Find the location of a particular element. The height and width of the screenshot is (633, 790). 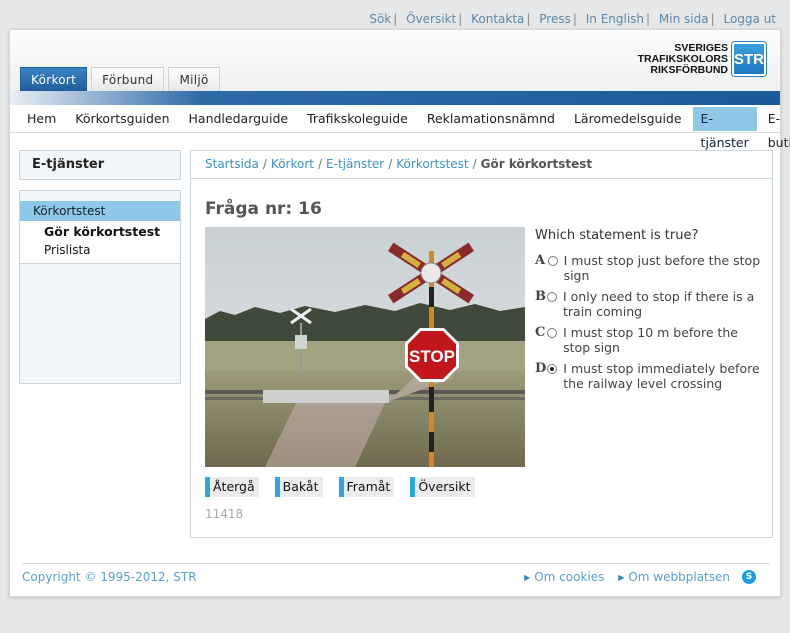

previous-button: Bakåt is located at coordinates (298, 487).